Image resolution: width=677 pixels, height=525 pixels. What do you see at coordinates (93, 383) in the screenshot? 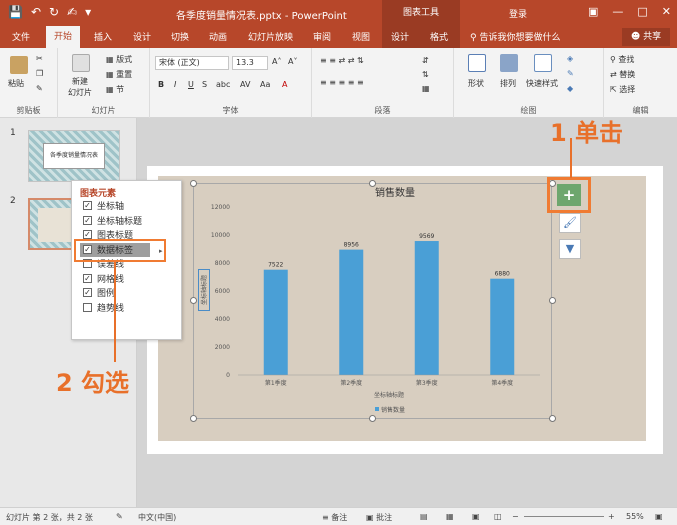
I see `callout-step-2: 2 勾选` at bounding box center [93, 383].